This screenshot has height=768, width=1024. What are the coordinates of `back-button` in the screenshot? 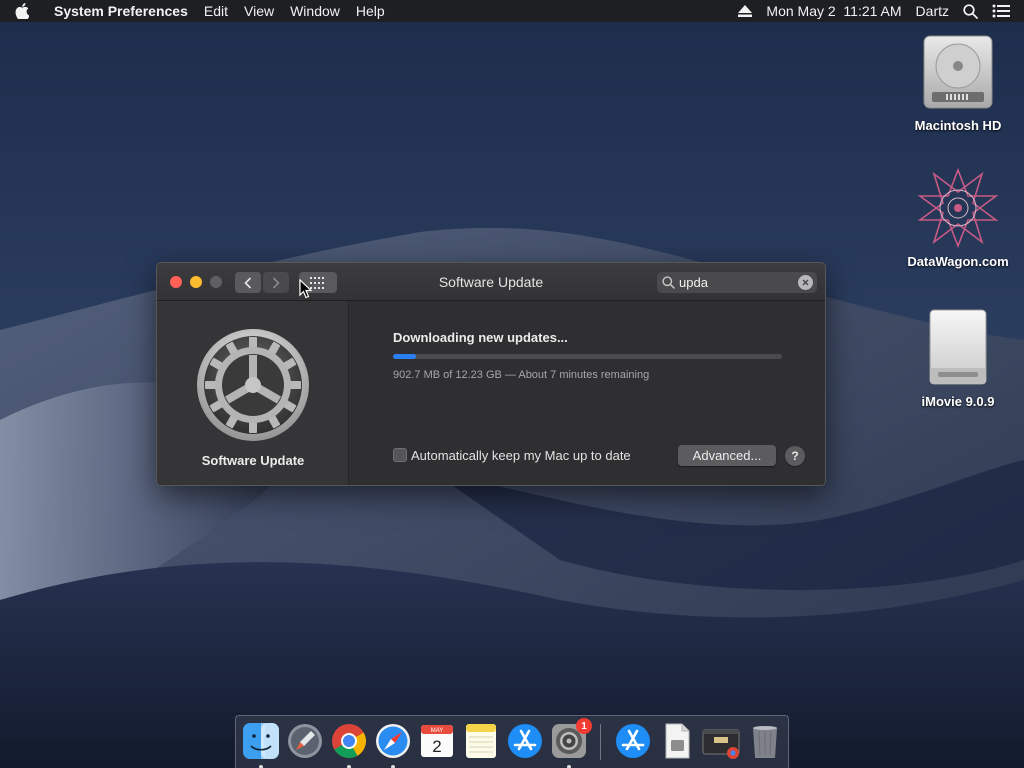 It's located at (248, 282).